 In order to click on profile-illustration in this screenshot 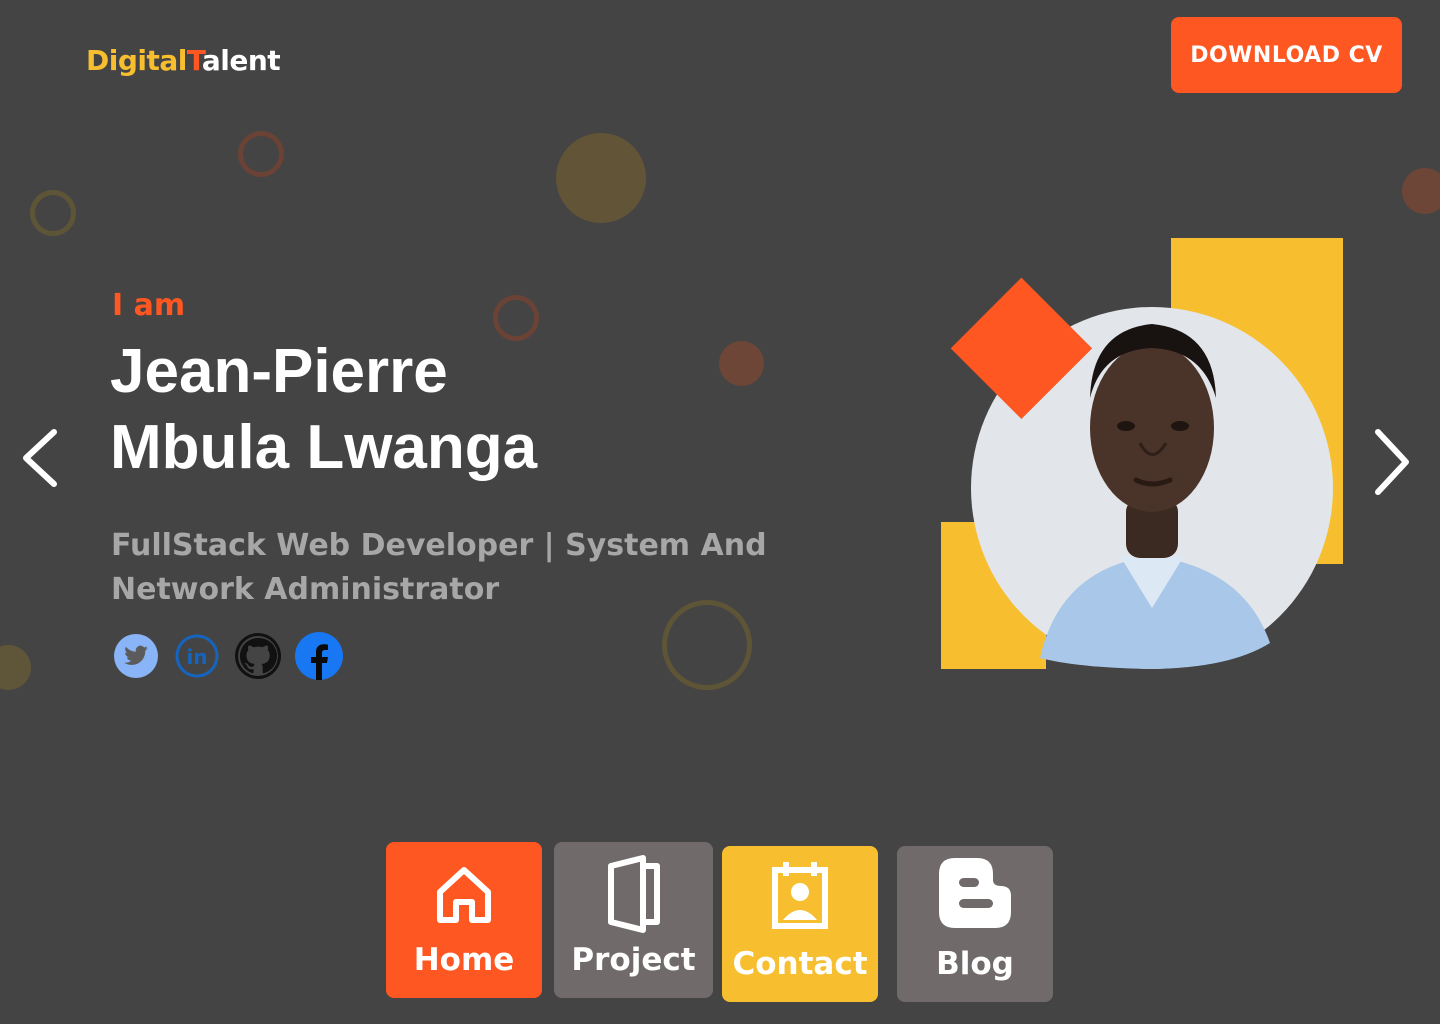, I will do `click(1145, 458)`.